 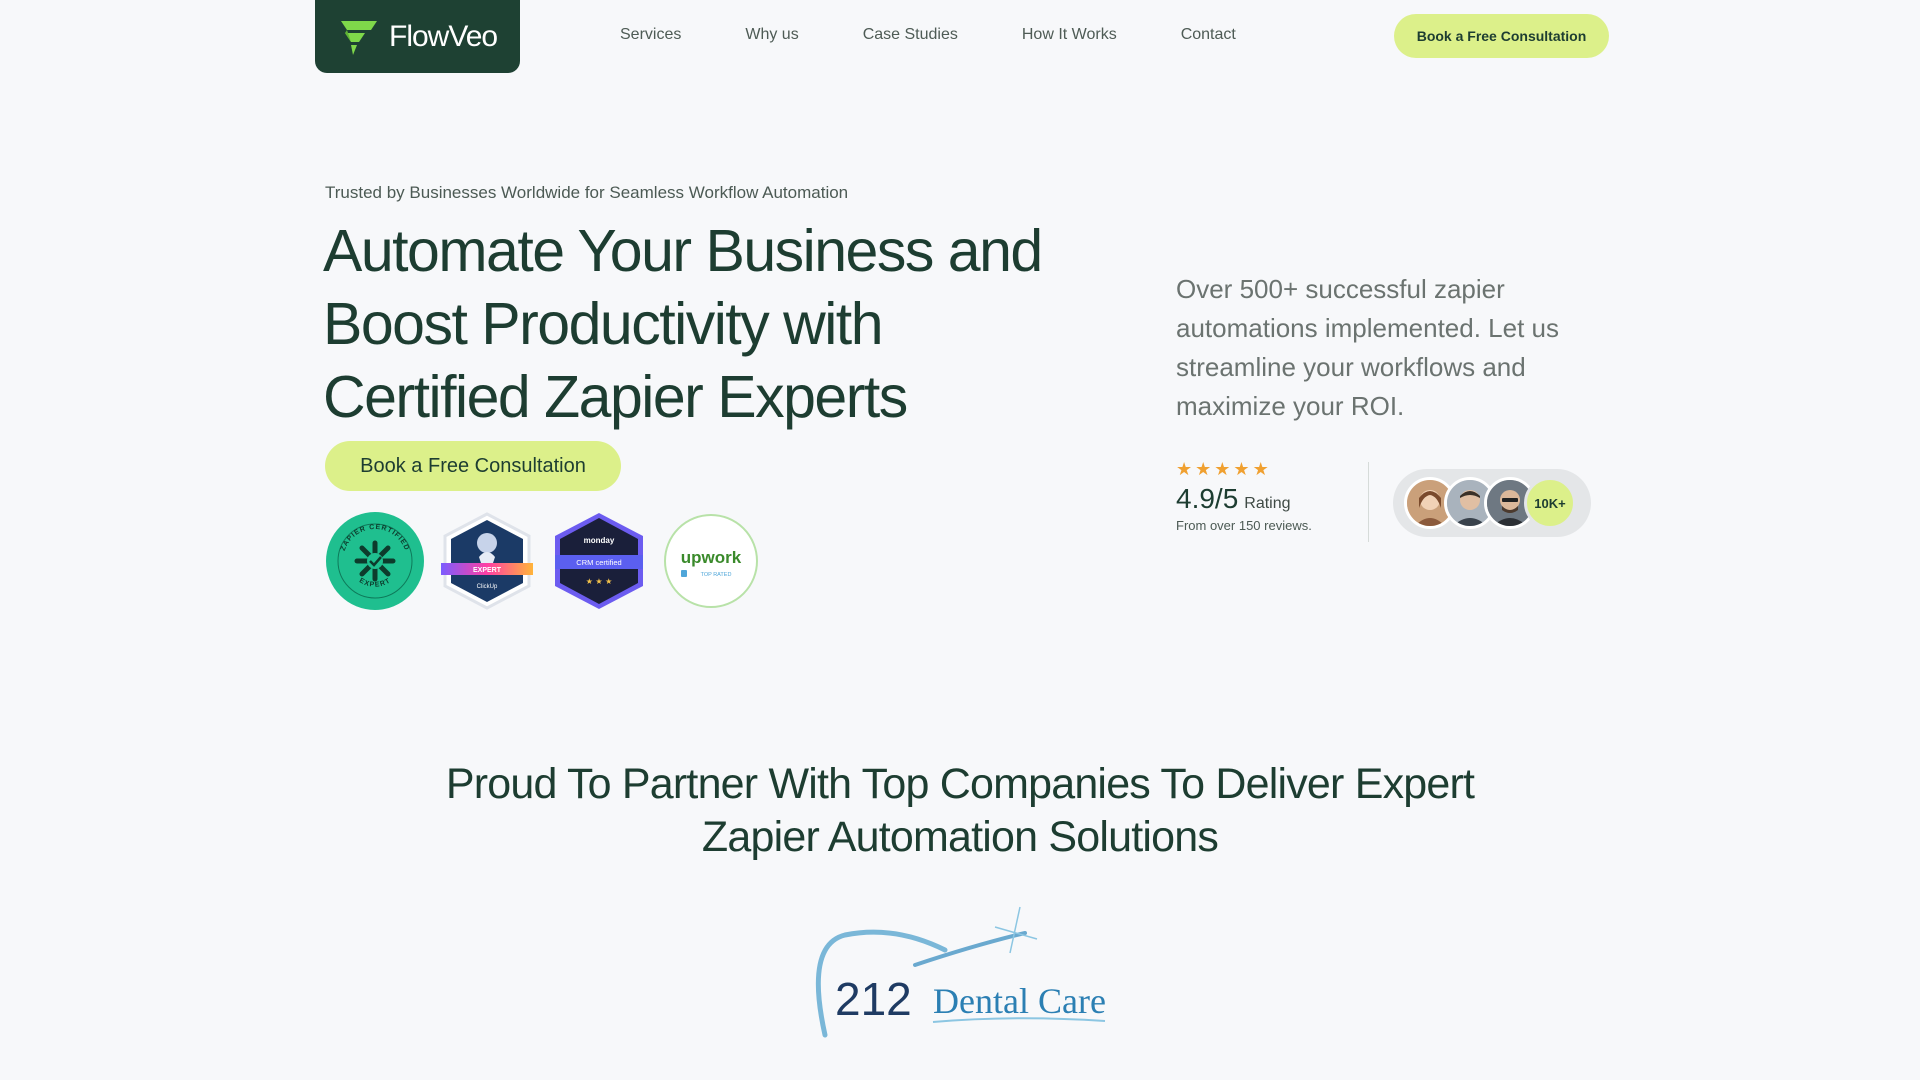 What do you see at coordinates (1267, 503) in the screenshot?
I see `rating-label: Rating` at bounding box center [1267, 503].